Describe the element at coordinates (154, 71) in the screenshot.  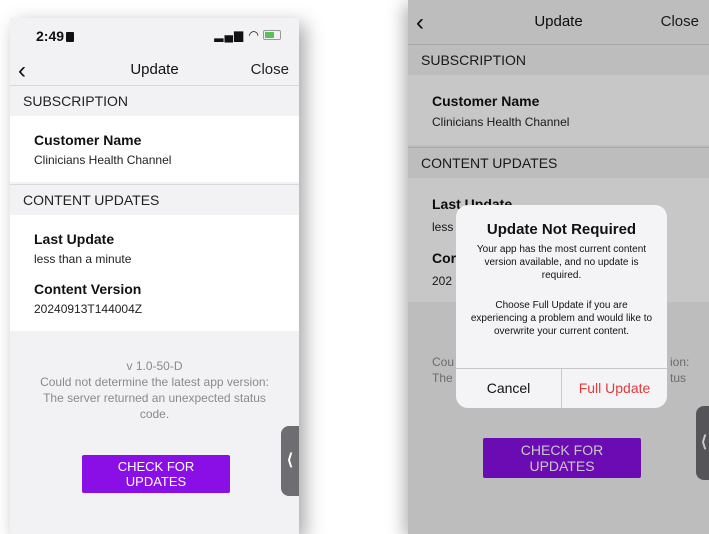
I see `nav-bar: ‹ Update Close` at that location.